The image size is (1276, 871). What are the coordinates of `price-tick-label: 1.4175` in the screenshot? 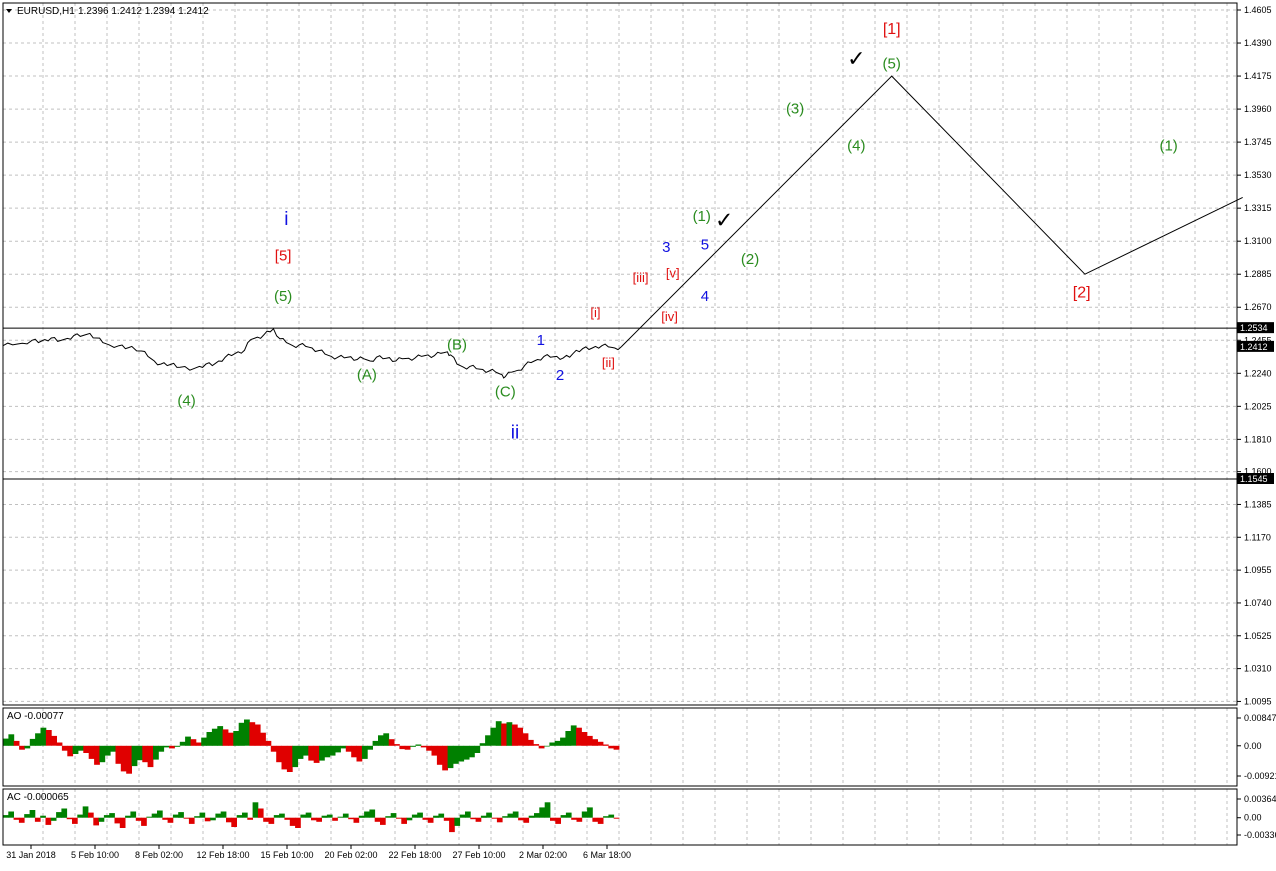 It's located at (1258, 76).